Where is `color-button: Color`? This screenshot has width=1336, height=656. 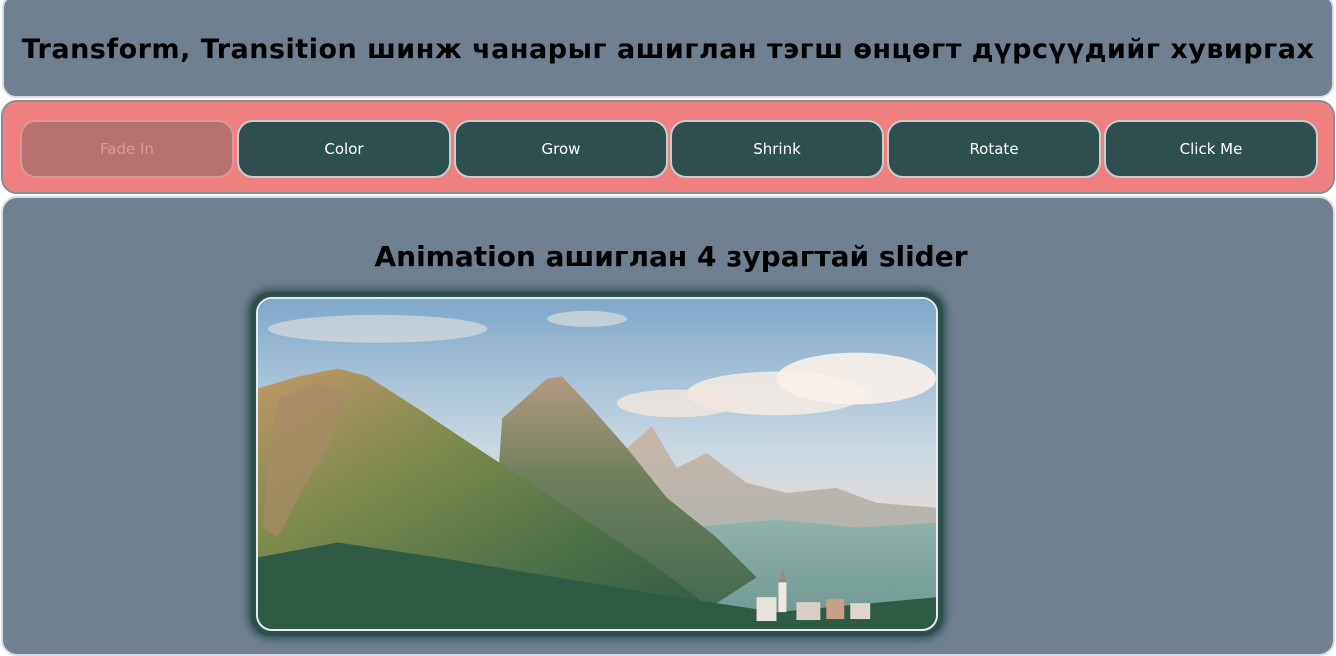 color-button: Color is located at coordinates (344, 149).